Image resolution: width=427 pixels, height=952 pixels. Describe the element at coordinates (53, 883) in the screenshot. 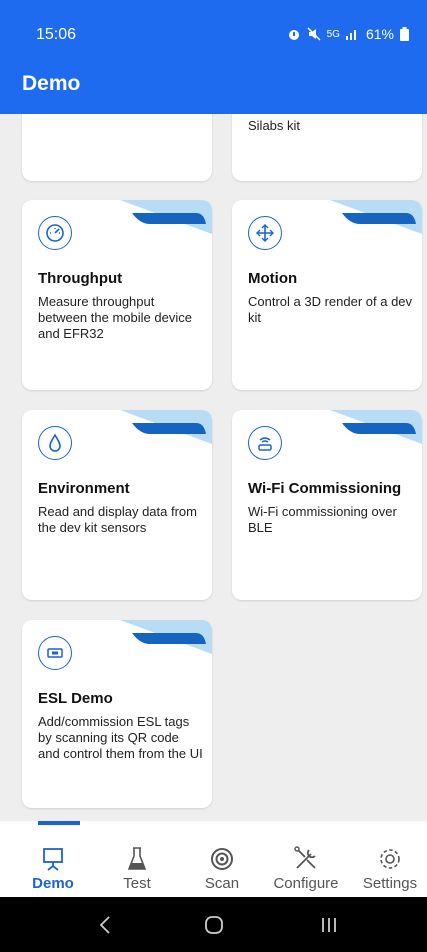

I see `nav-label: Demo` at that location.